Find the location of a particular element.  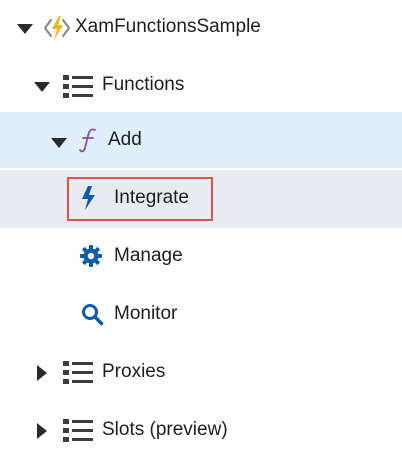

tree-row-monitor: Monitor is located at coordinates (201, 315).